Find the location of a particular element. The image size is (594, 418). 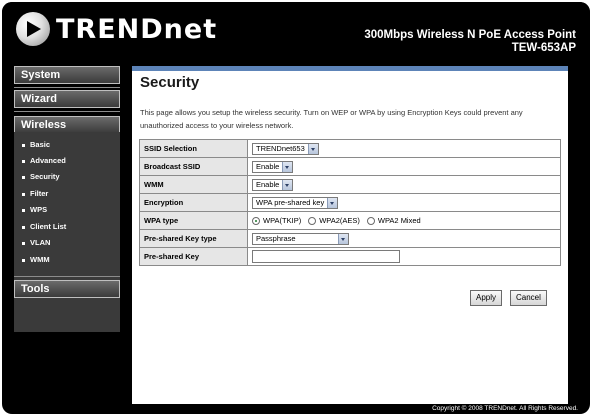

psk-input is located at coordinates (326, 256).